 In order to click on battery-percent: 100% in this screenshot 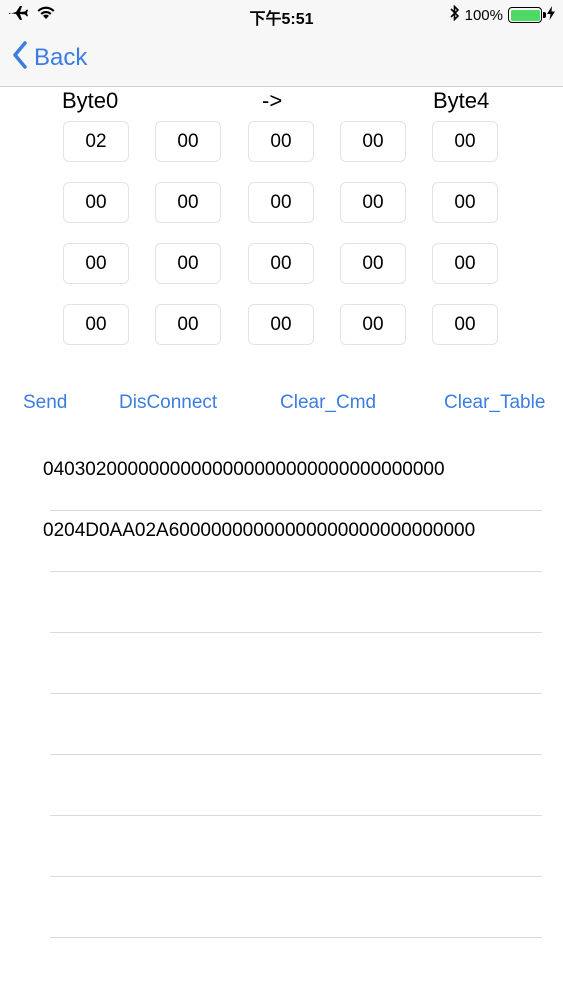, I will do `click(483, 15)`.